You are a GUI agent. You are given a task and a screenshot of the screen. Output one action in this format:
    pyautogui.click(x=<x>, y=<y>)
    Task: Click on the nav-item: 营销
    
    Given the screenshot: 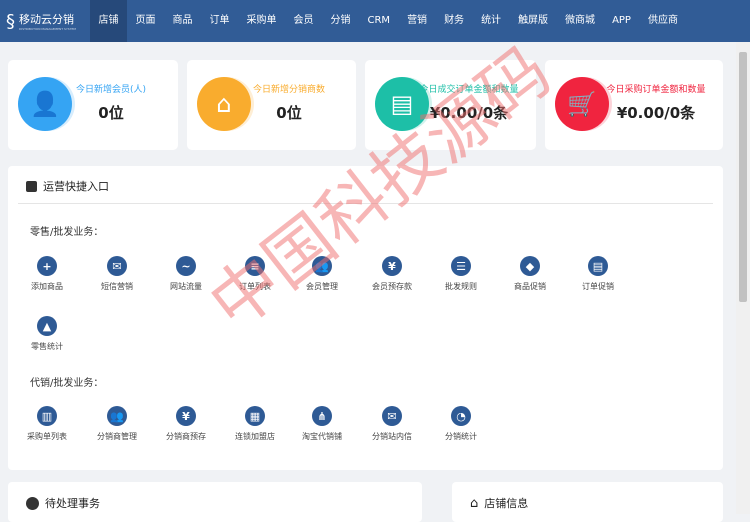 What is the action you would take?
    pyautogui.click(x=417, y=21)
    